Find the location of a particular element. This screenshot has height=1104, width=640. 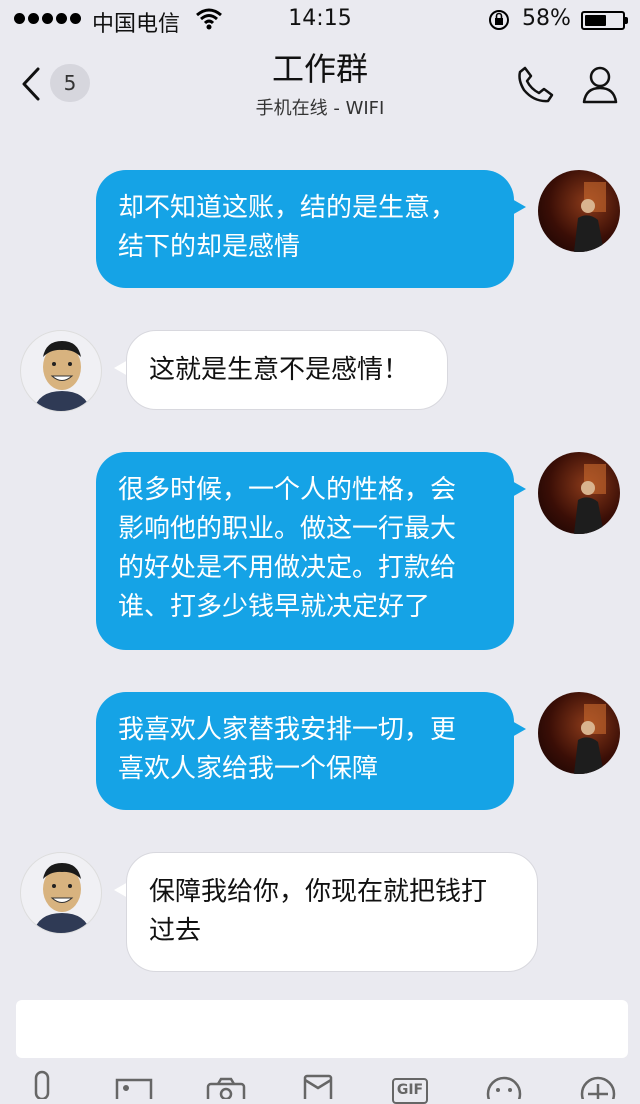

message-line: 我喜欢人家替我安排一切，更 is located at coordinates (287, 730).